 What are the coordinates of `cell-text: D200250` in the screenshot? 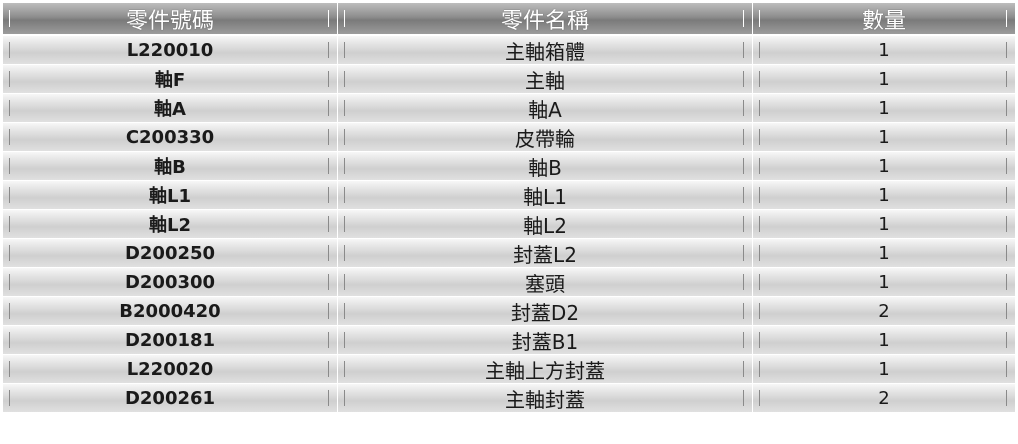 It's located at (170, 253).